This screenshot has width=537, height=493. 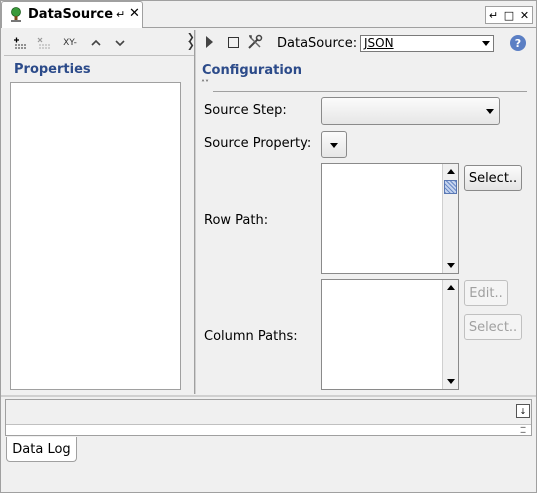 What do you see at coordinates (205, 84) in the screenshot?
I see `collapse-toggle-icon: ˄˅` at bounding box center [205, 84].